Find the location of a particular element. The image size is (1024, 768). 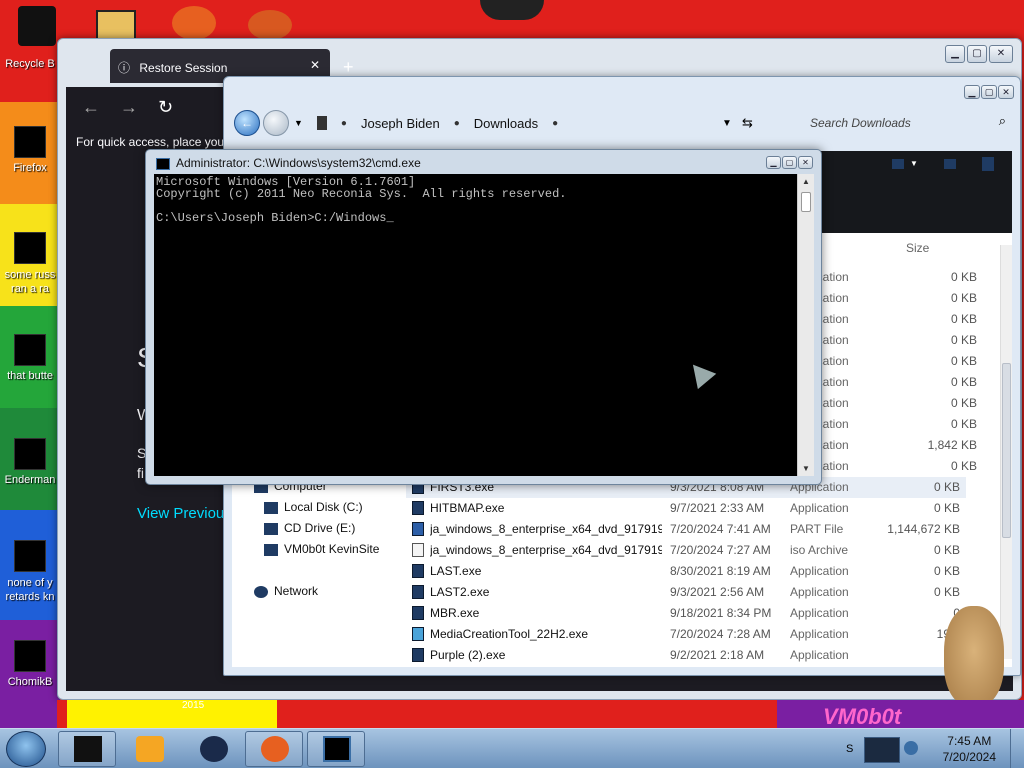

folder-icon is located at coordinates (116, 25).